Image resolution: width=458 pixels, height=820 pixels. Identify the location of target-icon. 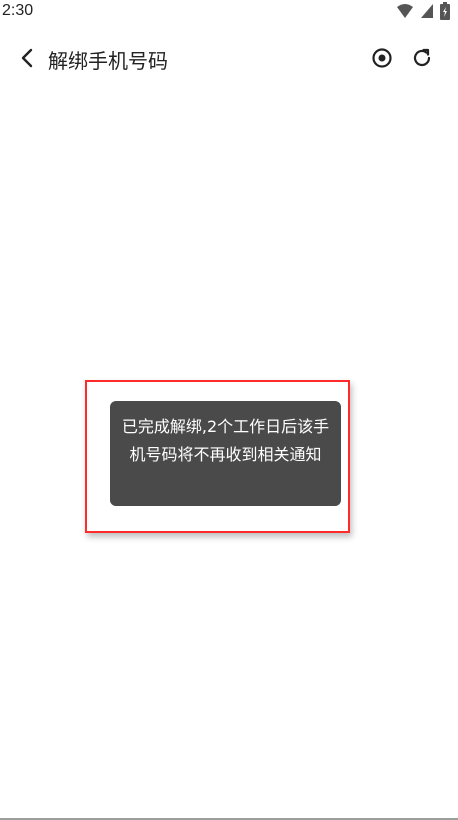
(382, 58).